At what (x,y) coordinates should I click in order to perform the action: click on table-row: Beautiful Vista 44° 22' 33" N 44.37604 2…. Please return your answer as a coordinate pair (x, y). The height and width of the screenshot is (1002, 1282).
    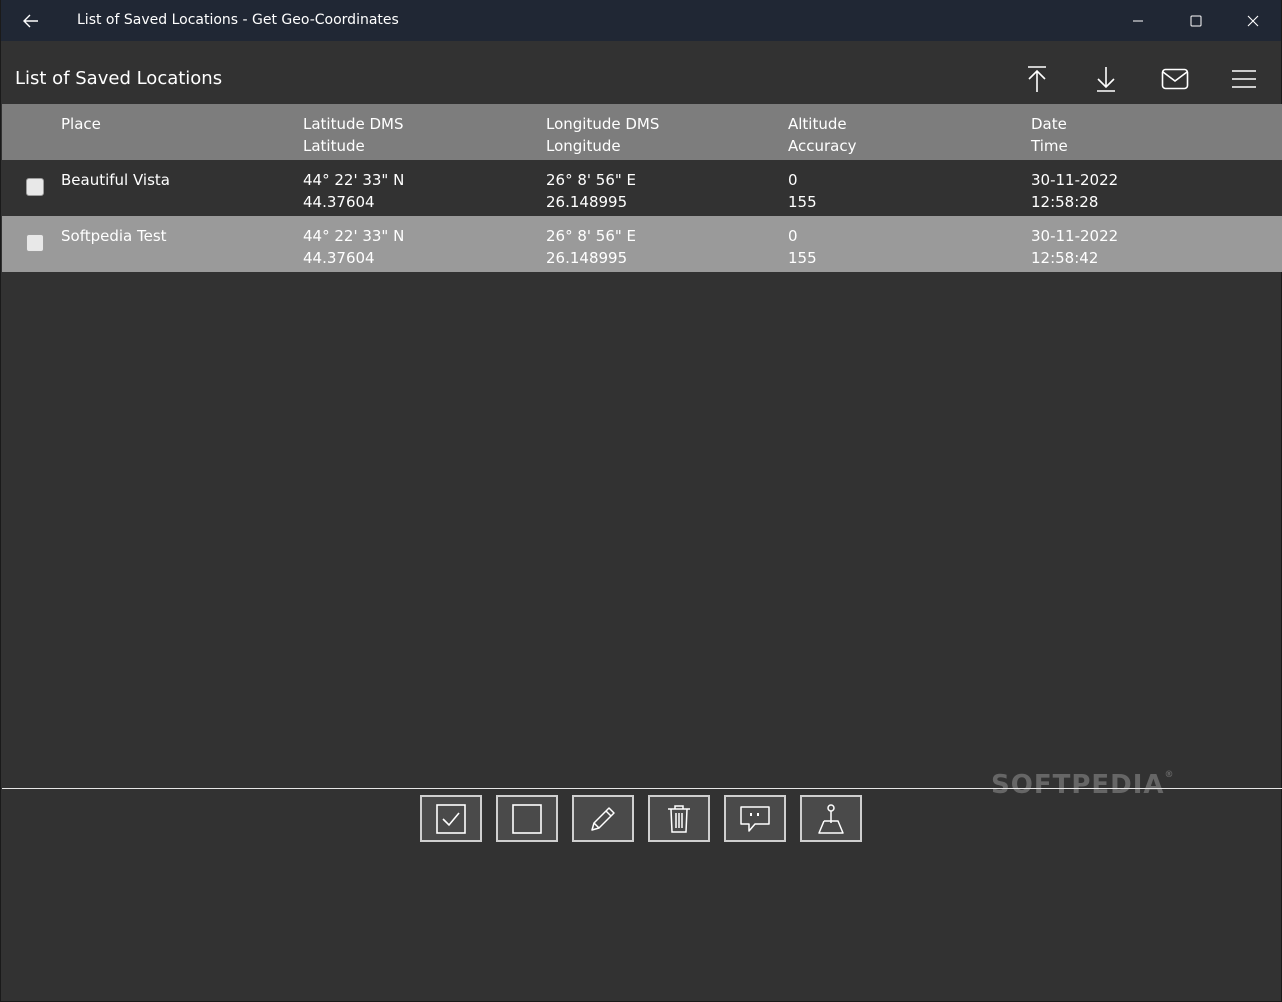
    Looking at the image, I should click on (642, 188).